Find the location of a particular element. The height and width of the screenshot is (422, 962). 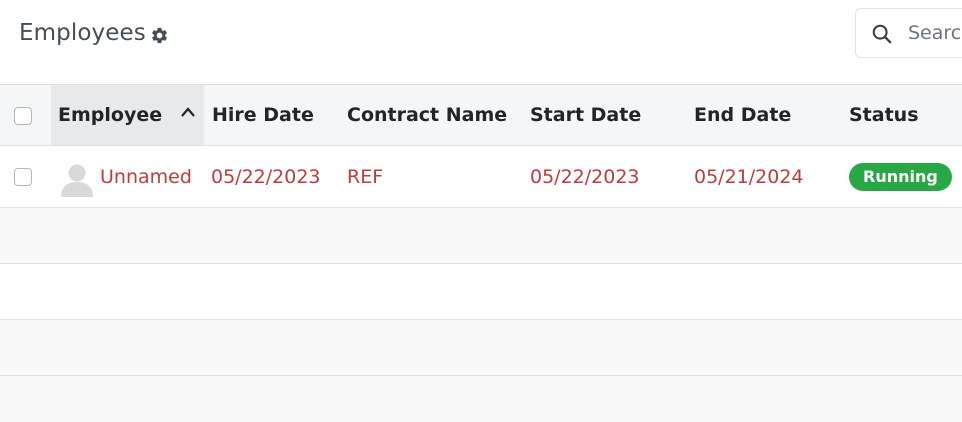

column-header-employee: Employee is located at coordinates (127, 115).